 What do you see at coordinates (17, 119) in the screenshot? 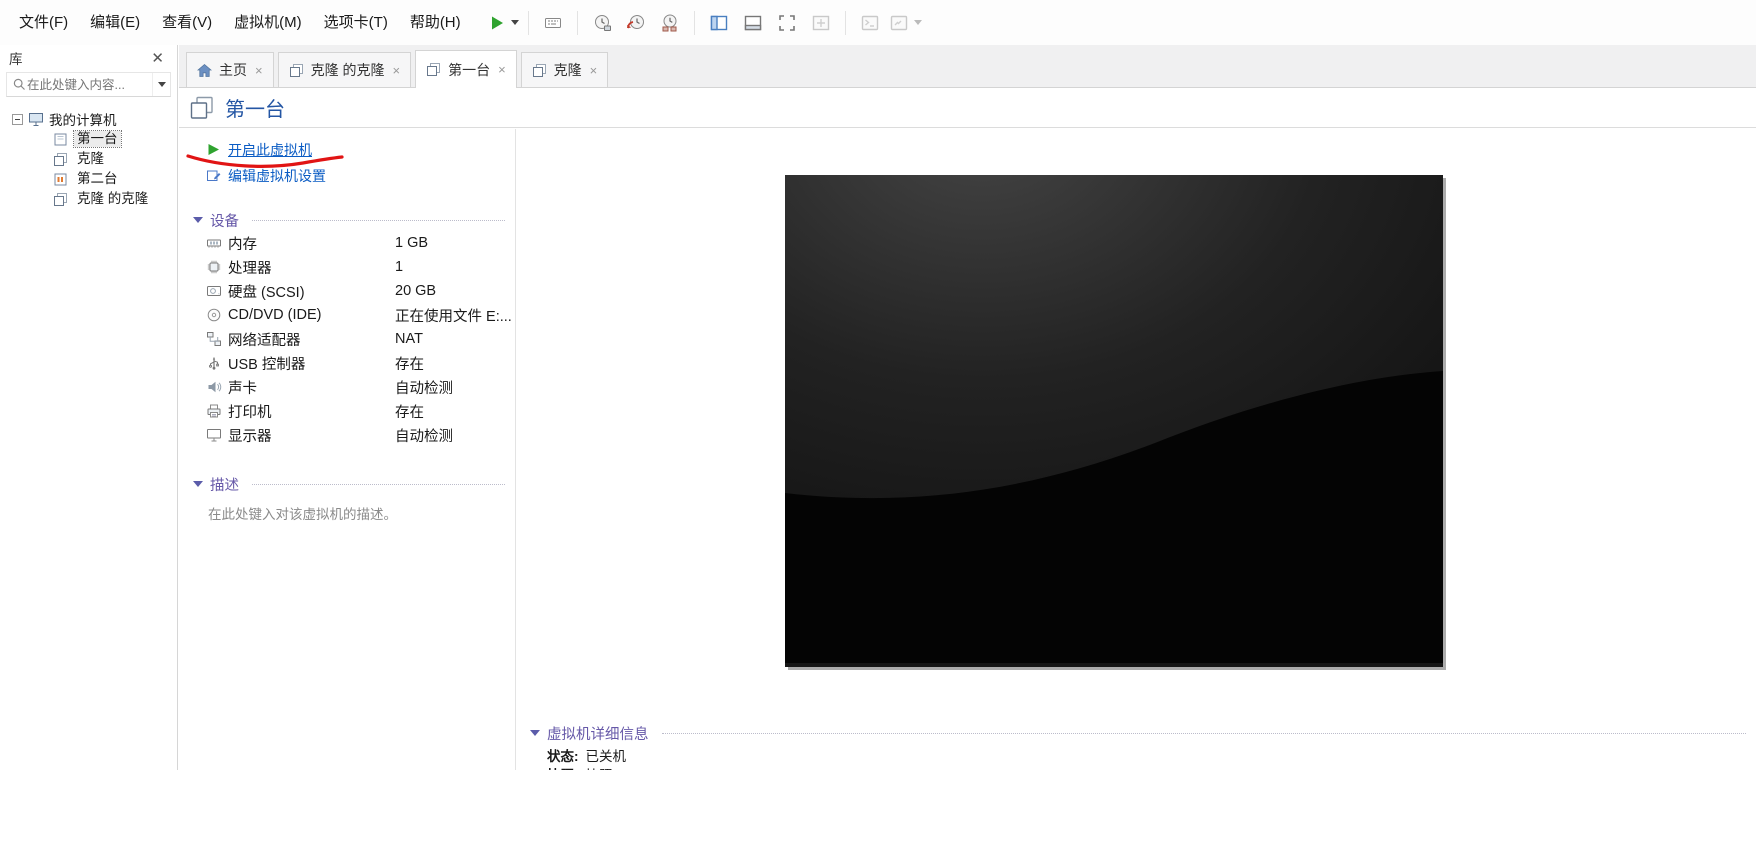
I see `collapse-box-icon` at bounding box center [17, 119].